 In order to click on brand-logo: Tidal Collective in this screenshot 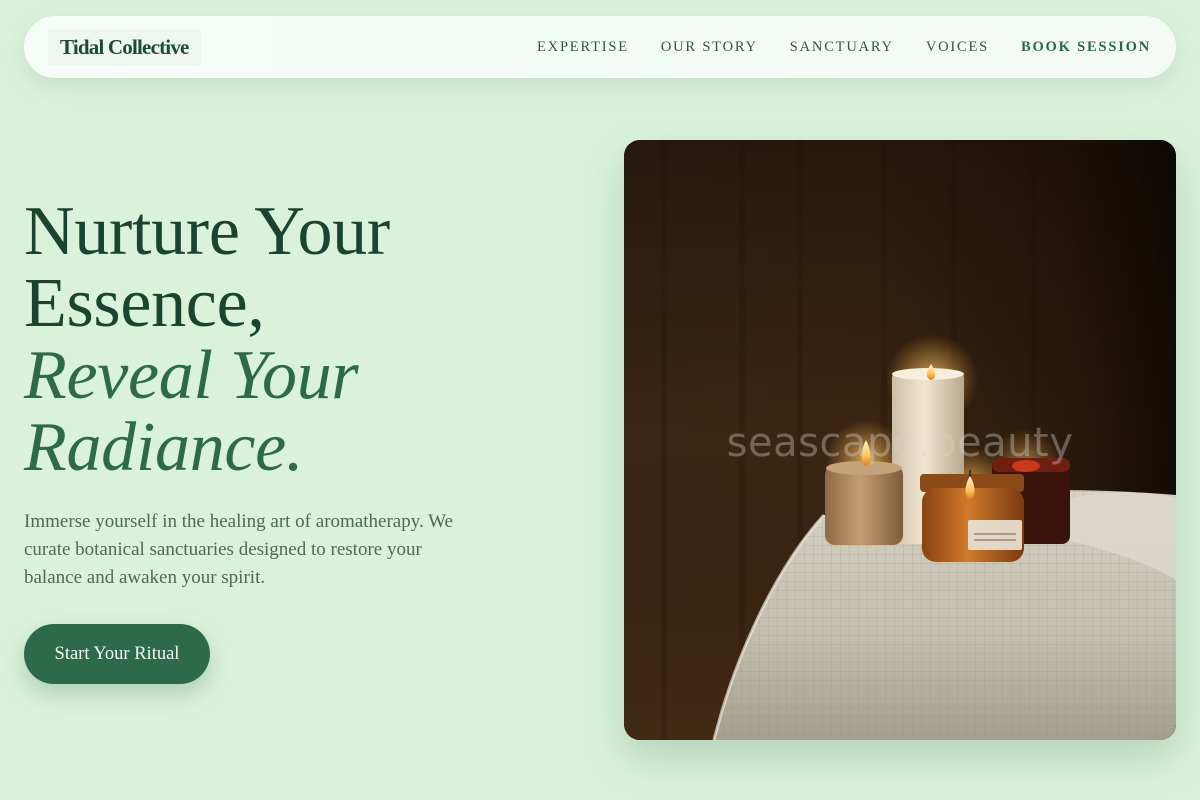, I will do `click(124, 47)`.